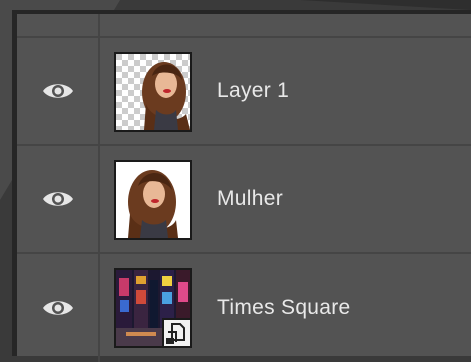  Describe the element at coordinates (244, 26) in the screenshot. I see `layer-row-partial` at that location.